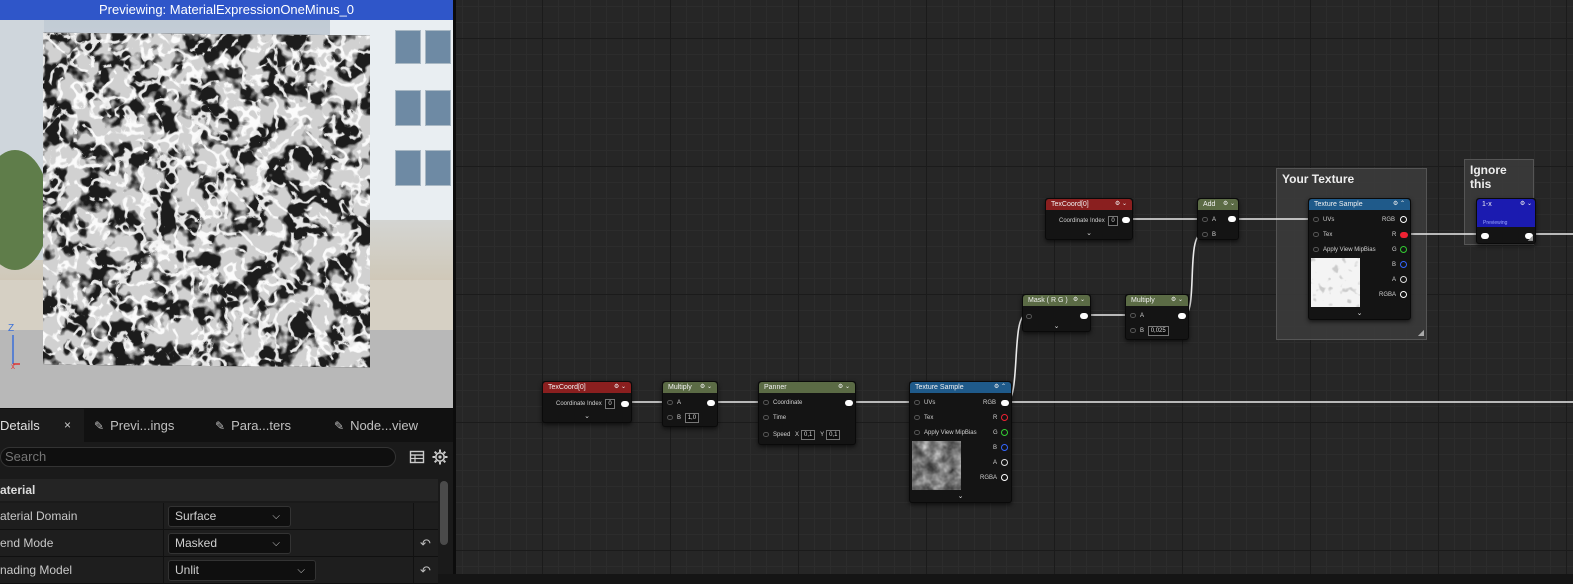  What do you see at coordinates (690, 404) in the screenshot?
I see `node-multiply-left: Multiply ⚙ ⌄ A B 1,0` at bounding box center [690, 404].